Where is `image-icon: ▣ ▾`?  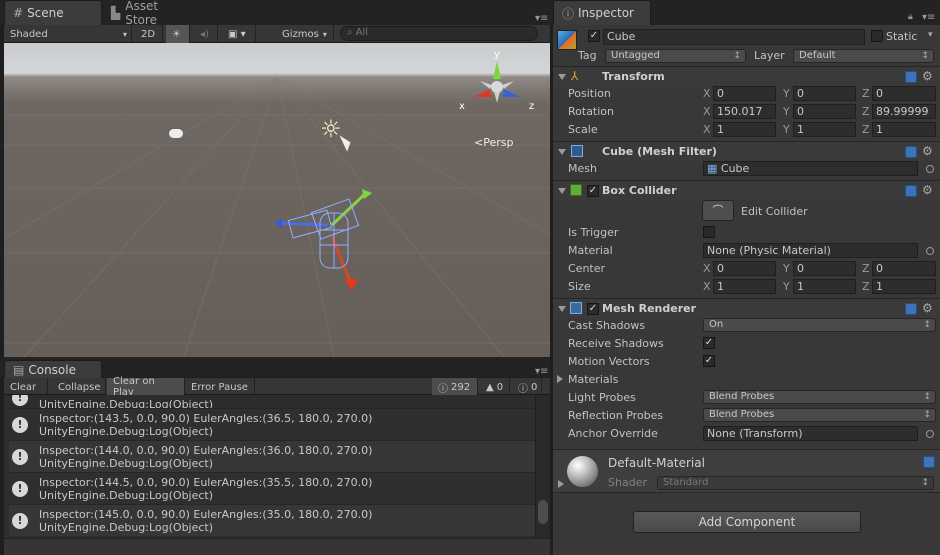
image-icon: ▣ ▾ is located at coordinates (237, 34).